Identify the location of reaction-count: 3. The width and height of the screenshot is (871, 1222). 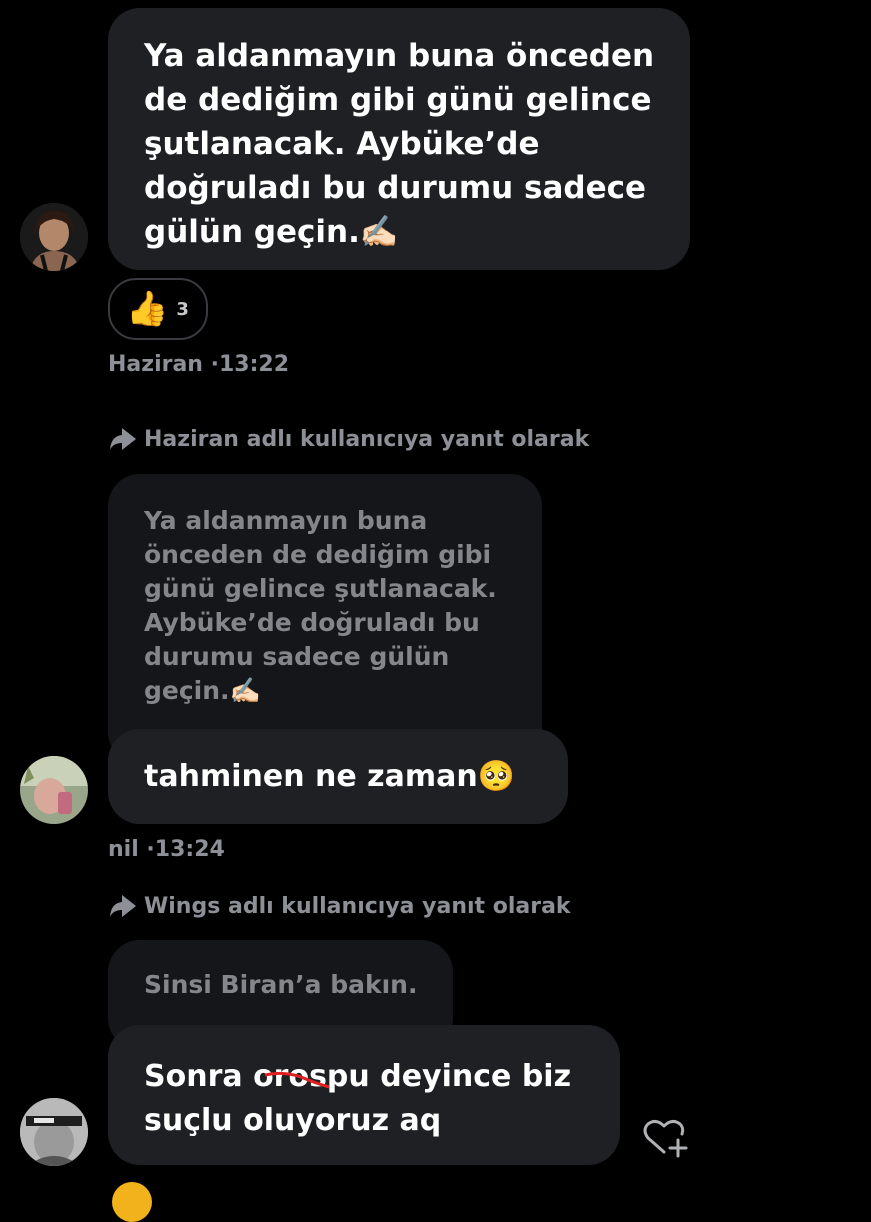
(182, 309).